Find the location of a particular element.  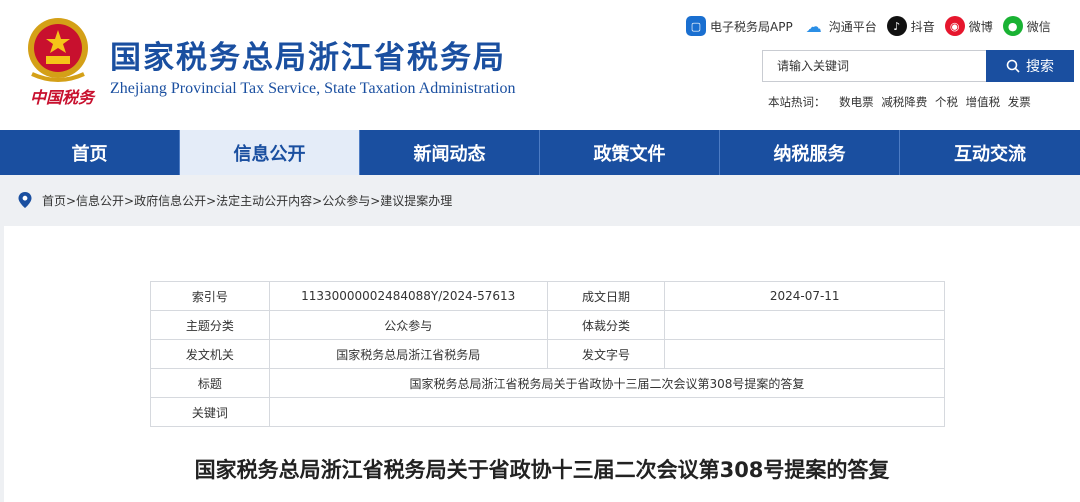

tax-seal-logo: 中国税务 is located at coordinates (62, 97).